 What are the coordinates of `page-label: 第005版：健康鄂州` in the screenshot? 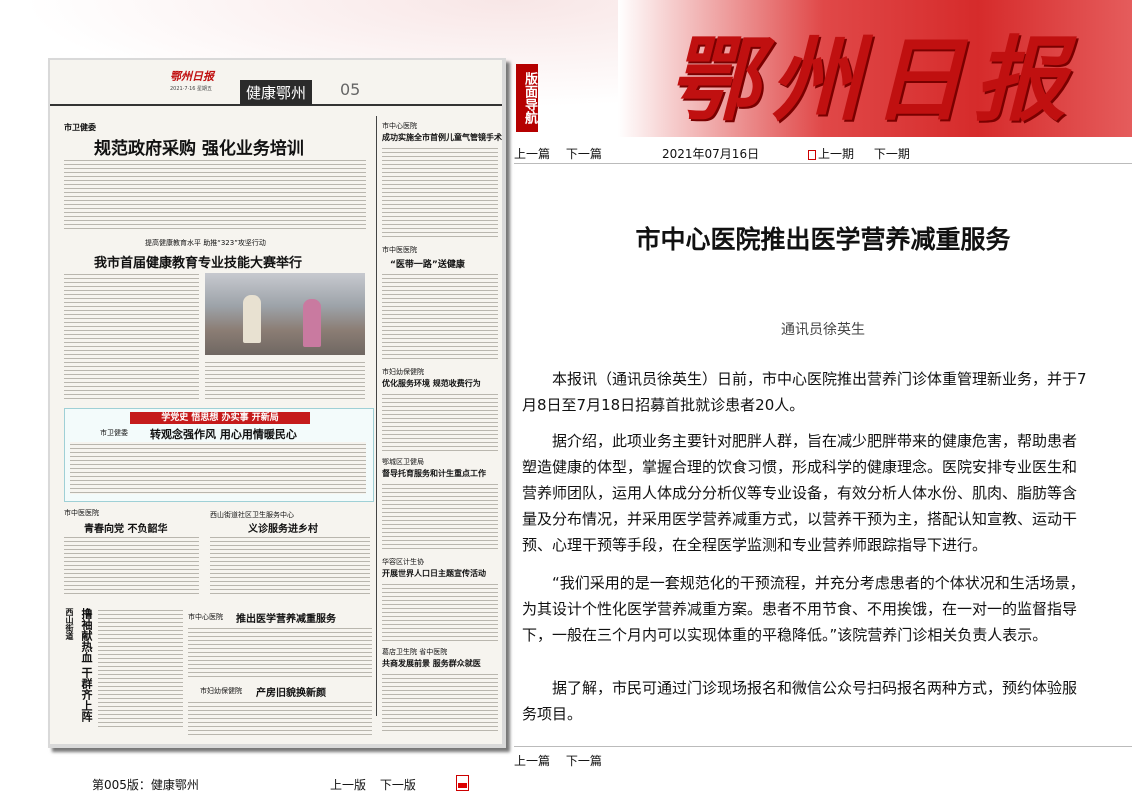 It's located at (145, 785).